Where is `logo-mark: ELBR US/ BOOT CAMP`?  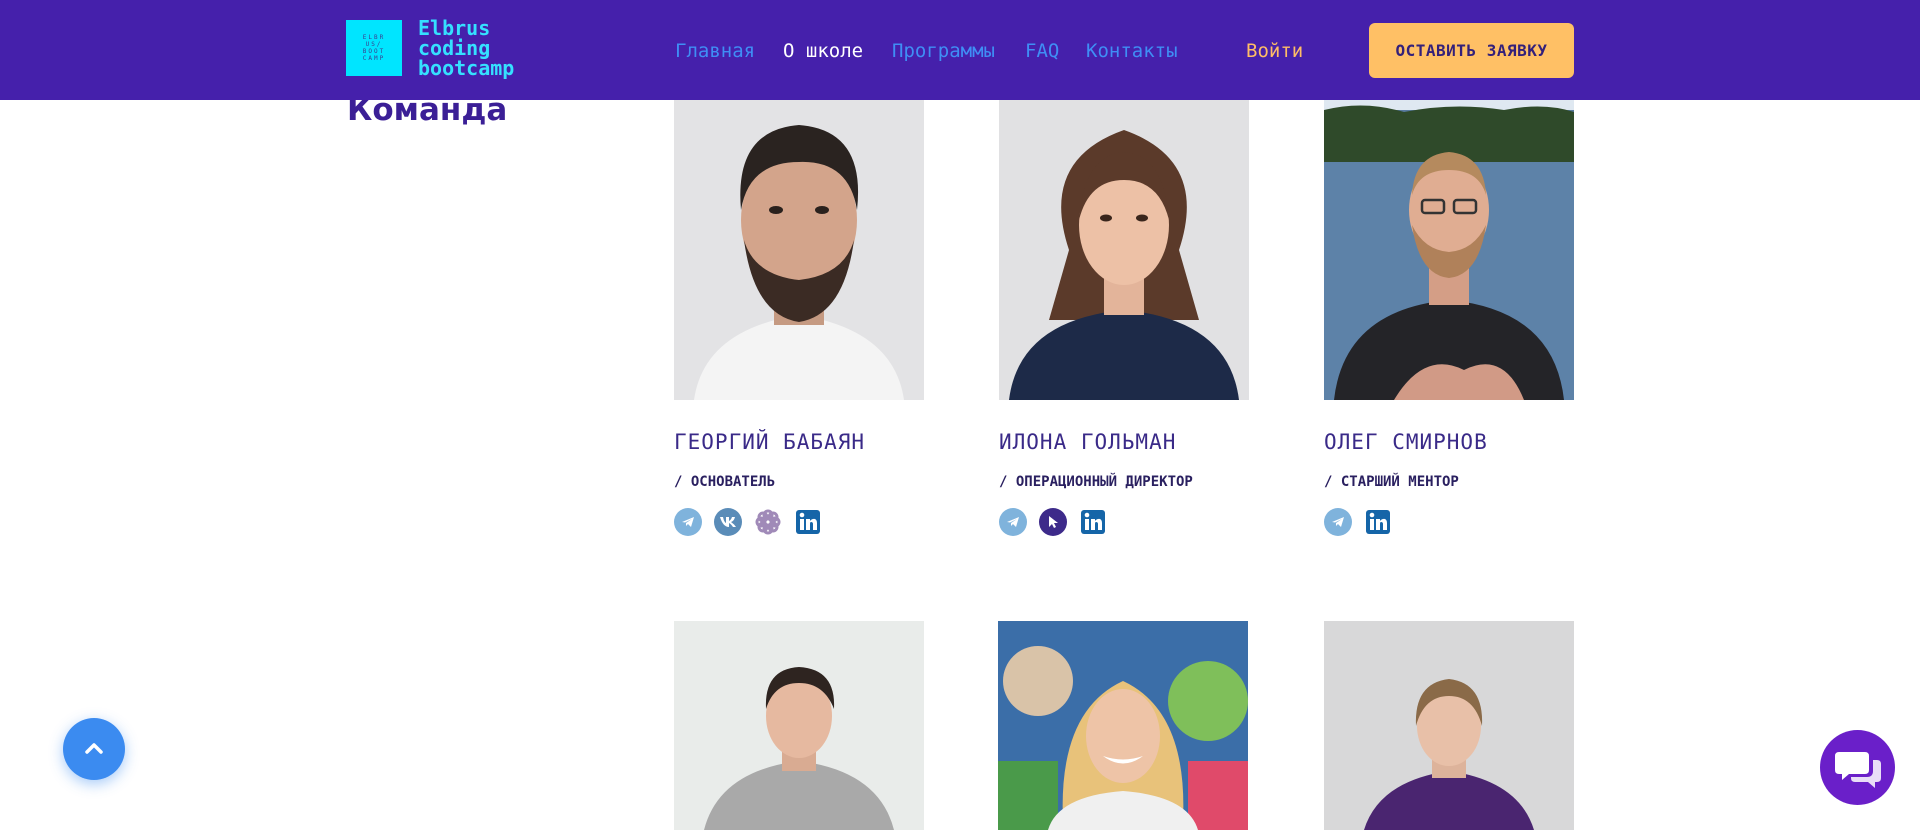
logo-mark: ELBR US/ BOOT CAMP is located at coordinates (374, 48).